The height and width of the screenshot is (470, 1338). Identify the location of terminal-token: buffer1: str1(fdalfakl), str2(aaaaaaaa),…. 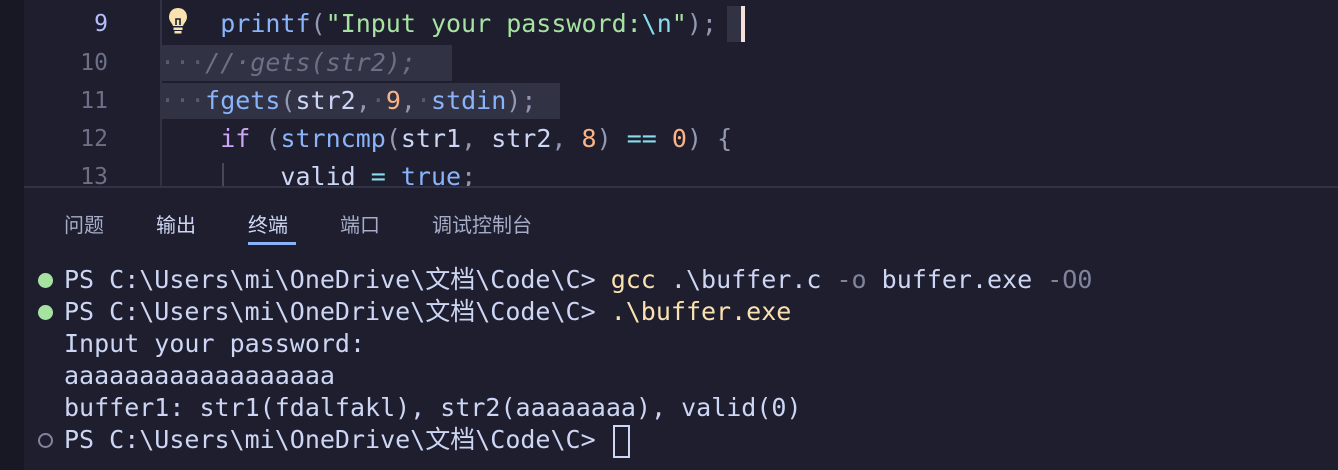
(433, 407).